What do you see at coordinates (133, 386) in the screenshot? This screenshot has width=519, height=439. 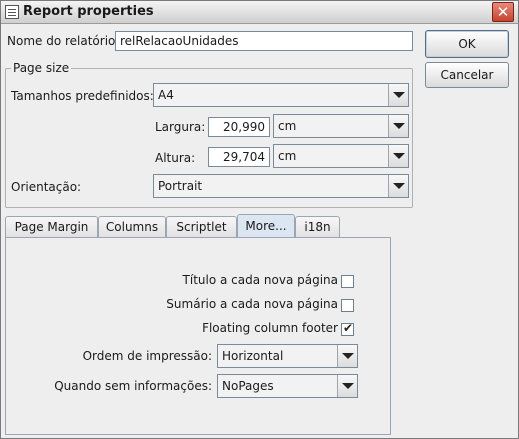 I see `when-no-data-label: Quando sem informações:` at bounding box center [133, 386].